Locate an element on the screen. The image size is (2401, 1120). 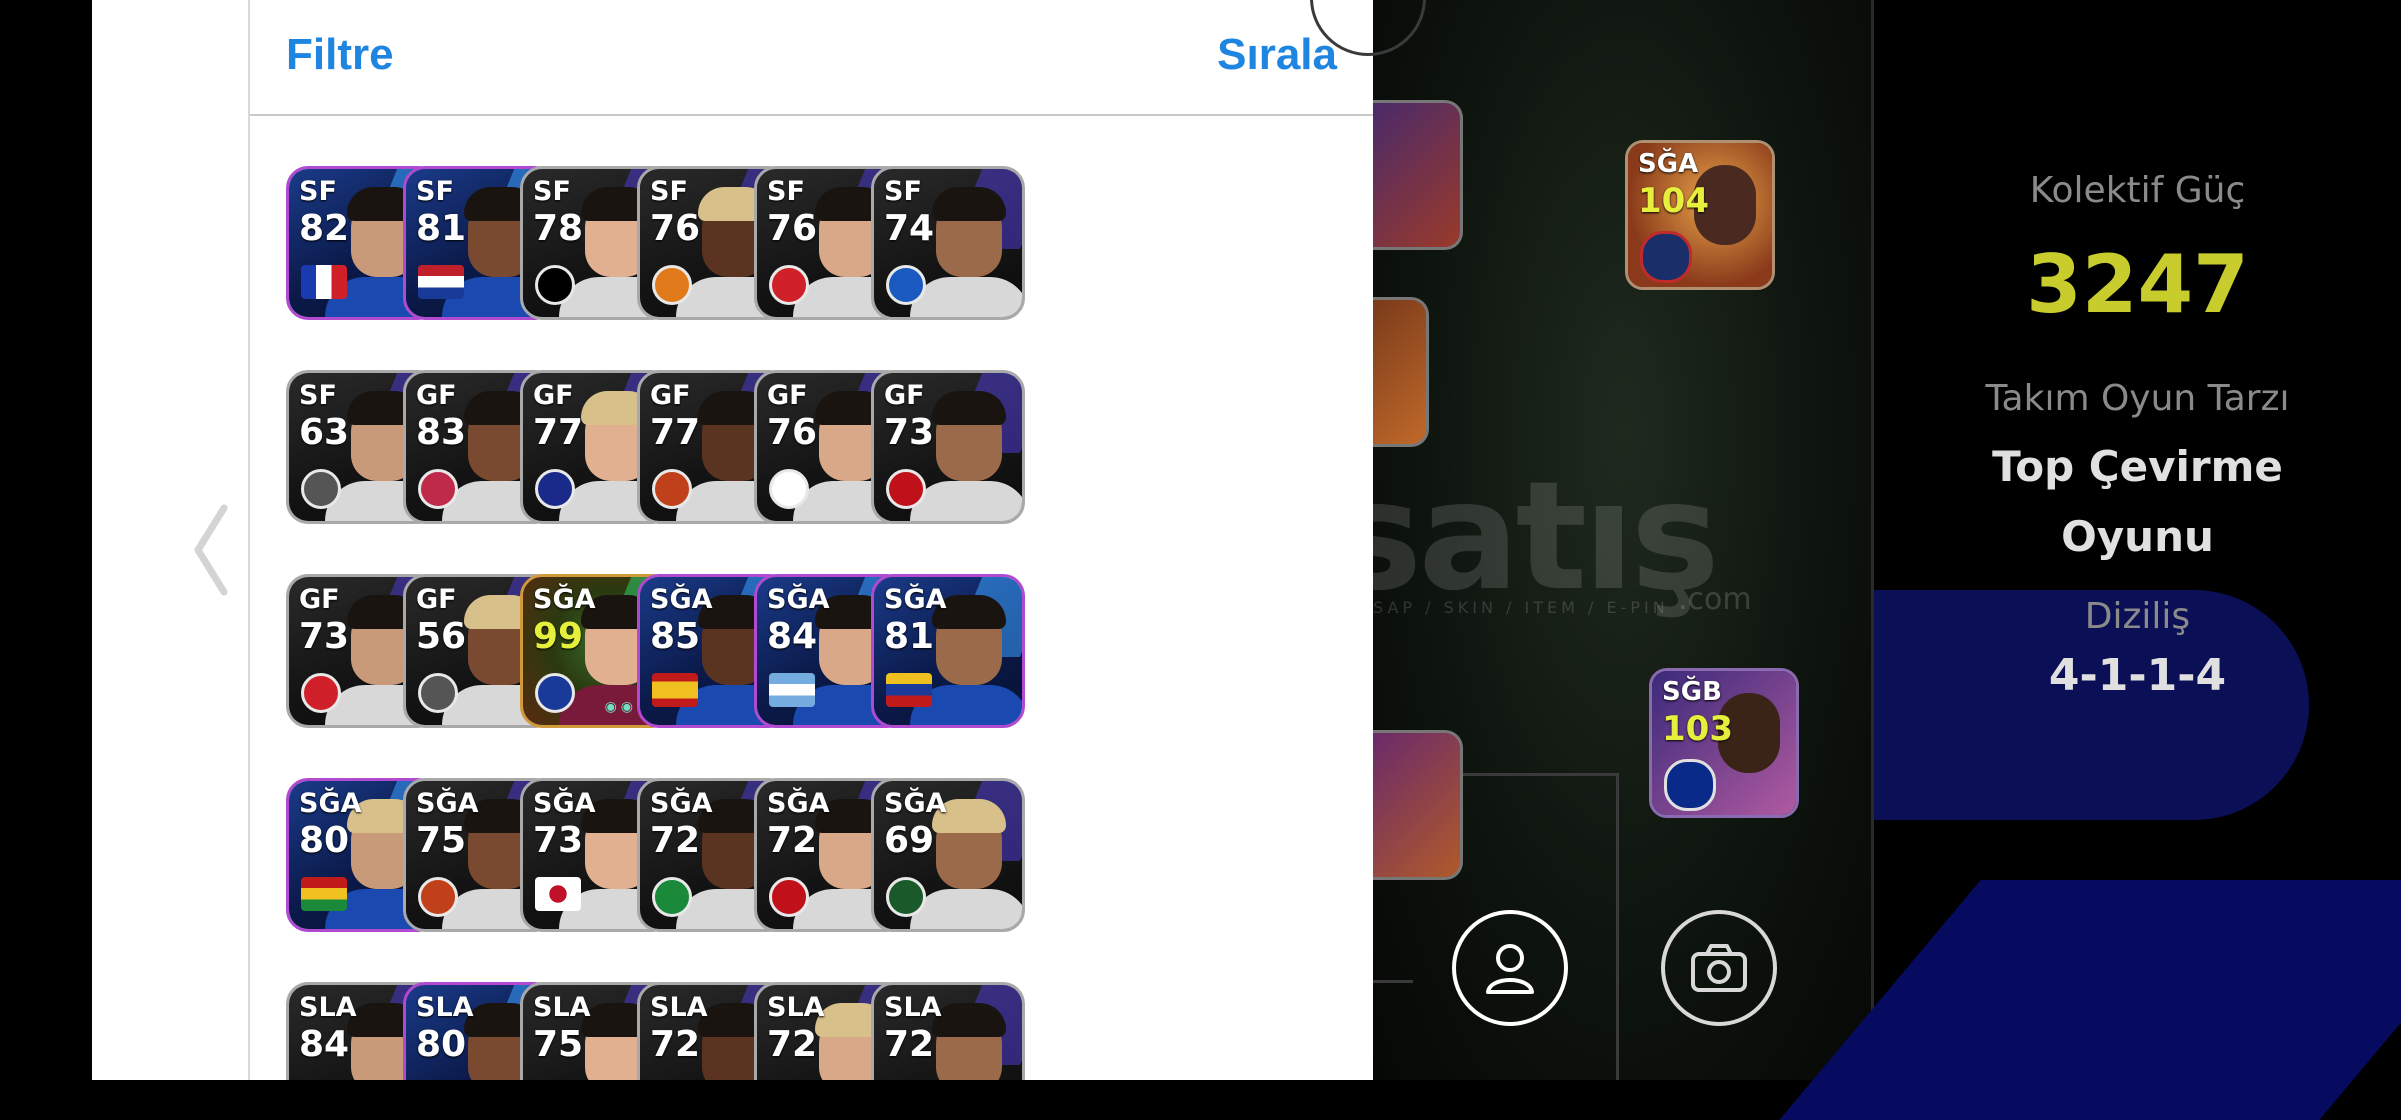
club-besiktas-badge-icon is located at coordinates (555, 285).